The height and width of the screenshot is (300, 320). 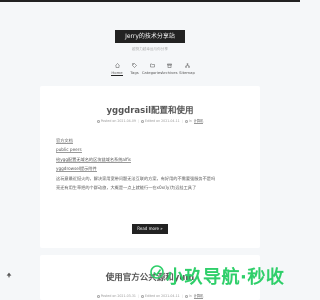 I want to click on post-text: 亮还有用生草把的个群动旅，大概是一点上就能行一在x0x(ly)为远挂工具了, so click(x=126, y=188).